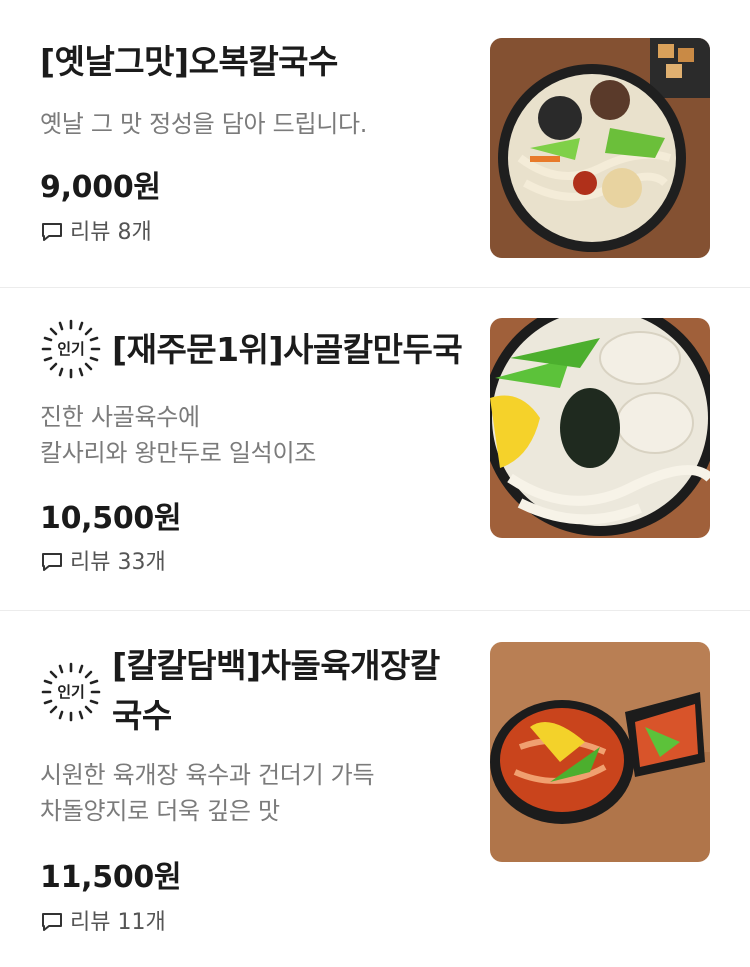 Image resolution: width=750 pixels, height=967 pixels. I want to click on menu-item-name: [재주문1위]사골칼만두국, so click(287, 349).